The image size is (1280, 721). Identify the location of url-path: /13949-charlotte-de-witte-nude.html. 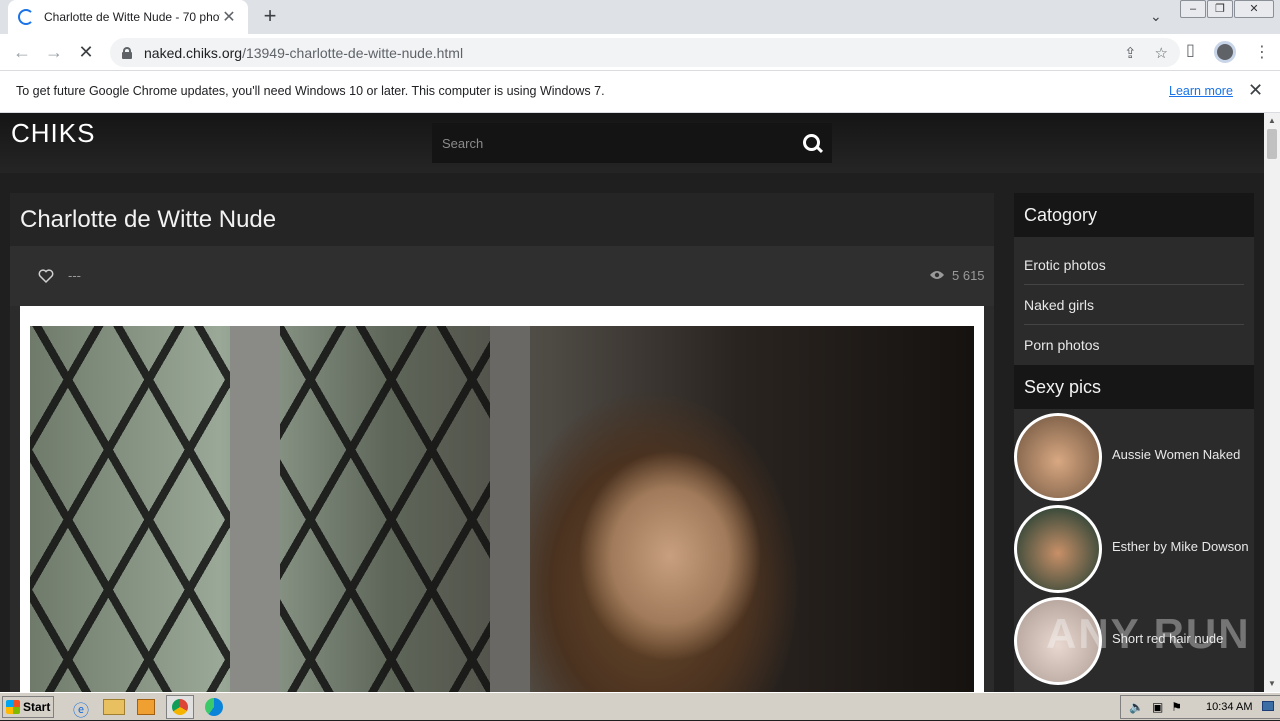
(353, 52).